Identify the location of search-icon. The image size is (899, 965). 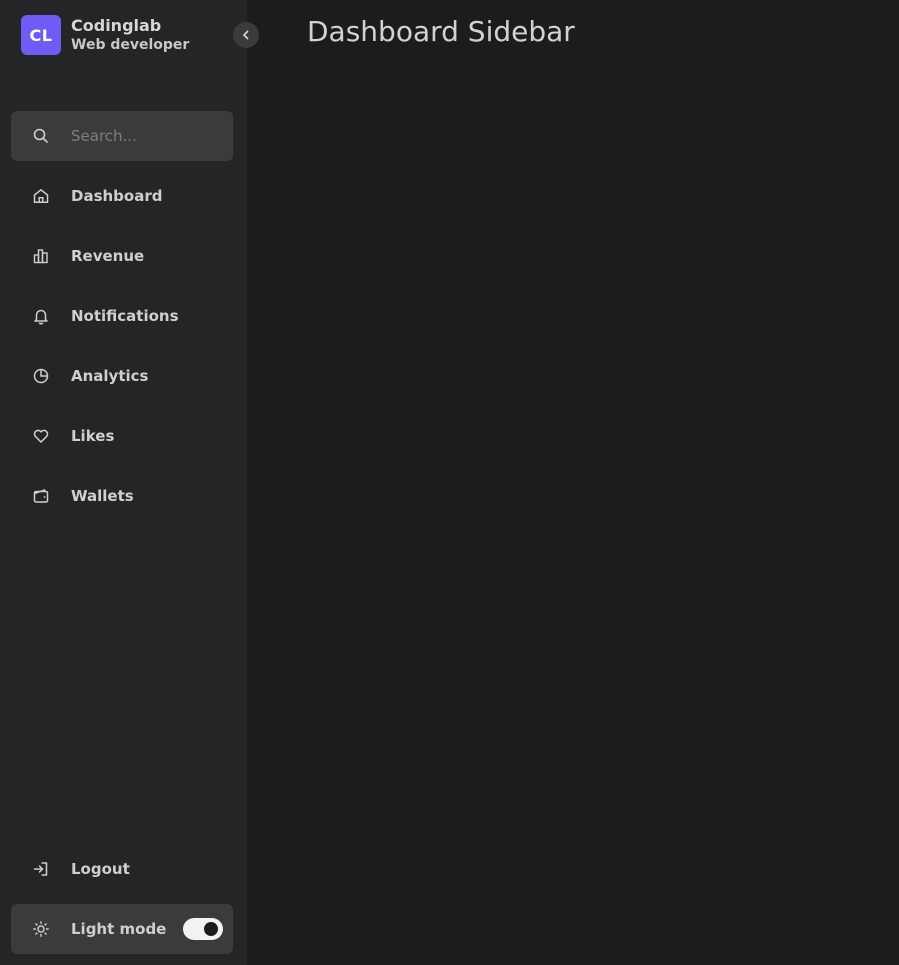
(41, 136).